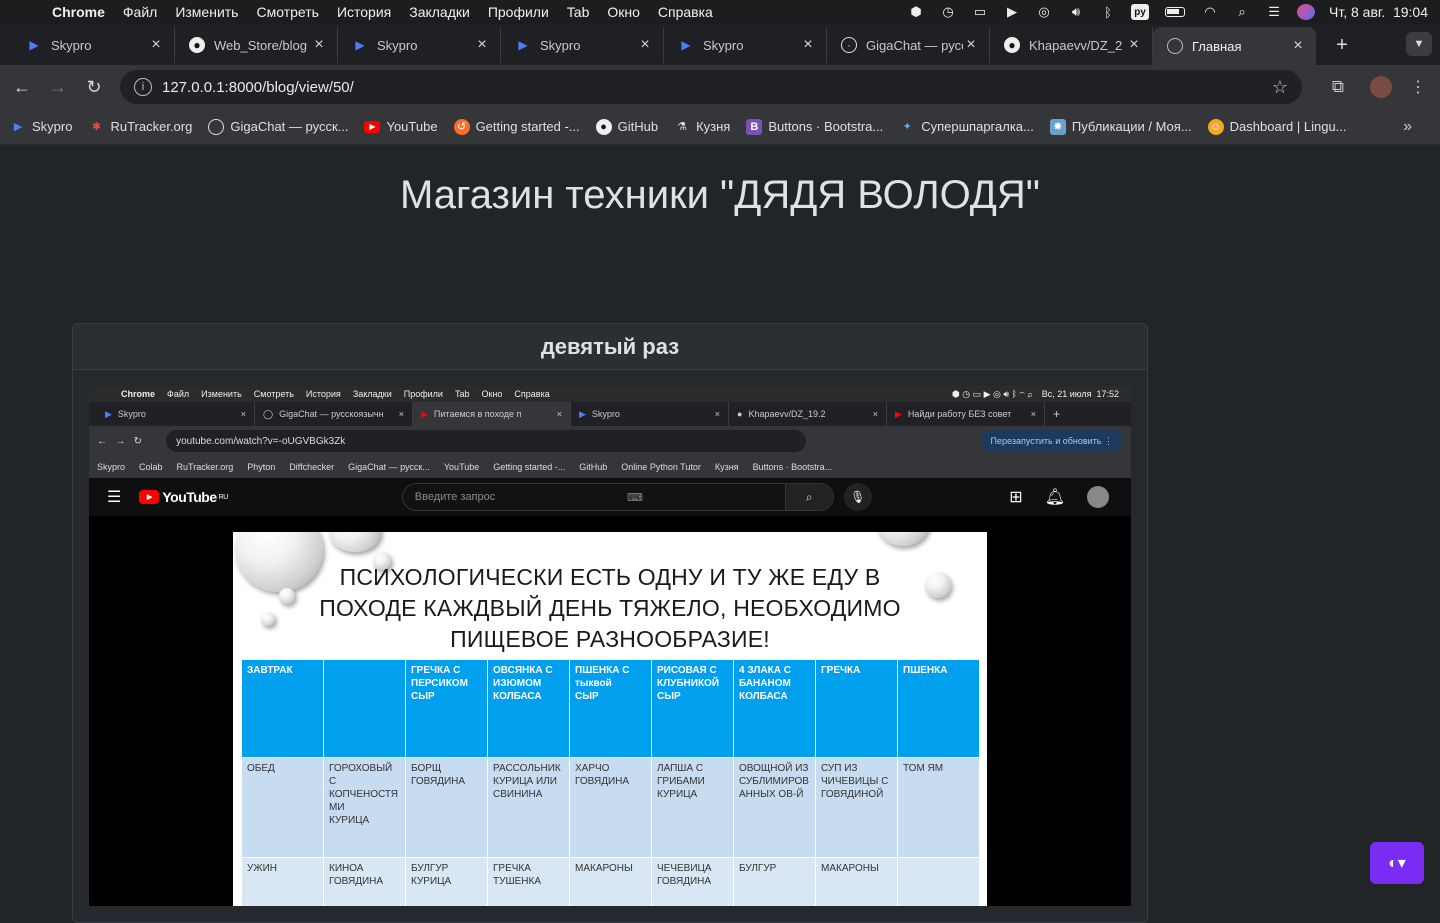 This screenshot has height=923, width=1440. Describe the element at coordinates (711, 87) in the screenshot. I see `address-bar: i 127.0.0.1:8000/blog/view/50/ ☆` at that location.